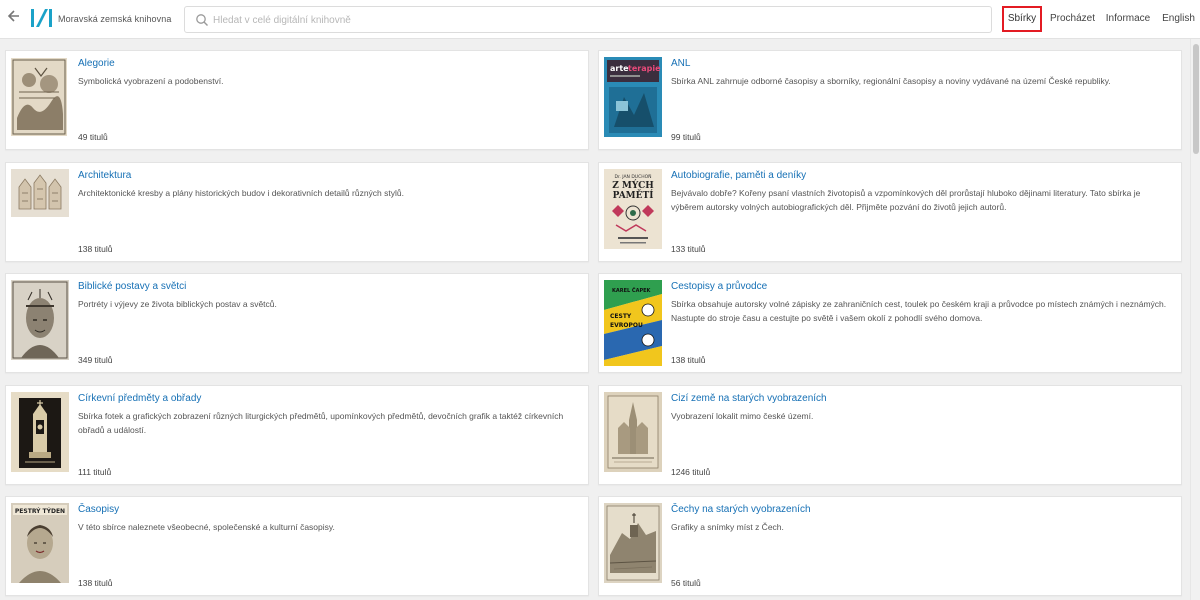  Describe the element at coordinates (1195, 319) in the screenshot. I see `page-scrollbar` at that location.